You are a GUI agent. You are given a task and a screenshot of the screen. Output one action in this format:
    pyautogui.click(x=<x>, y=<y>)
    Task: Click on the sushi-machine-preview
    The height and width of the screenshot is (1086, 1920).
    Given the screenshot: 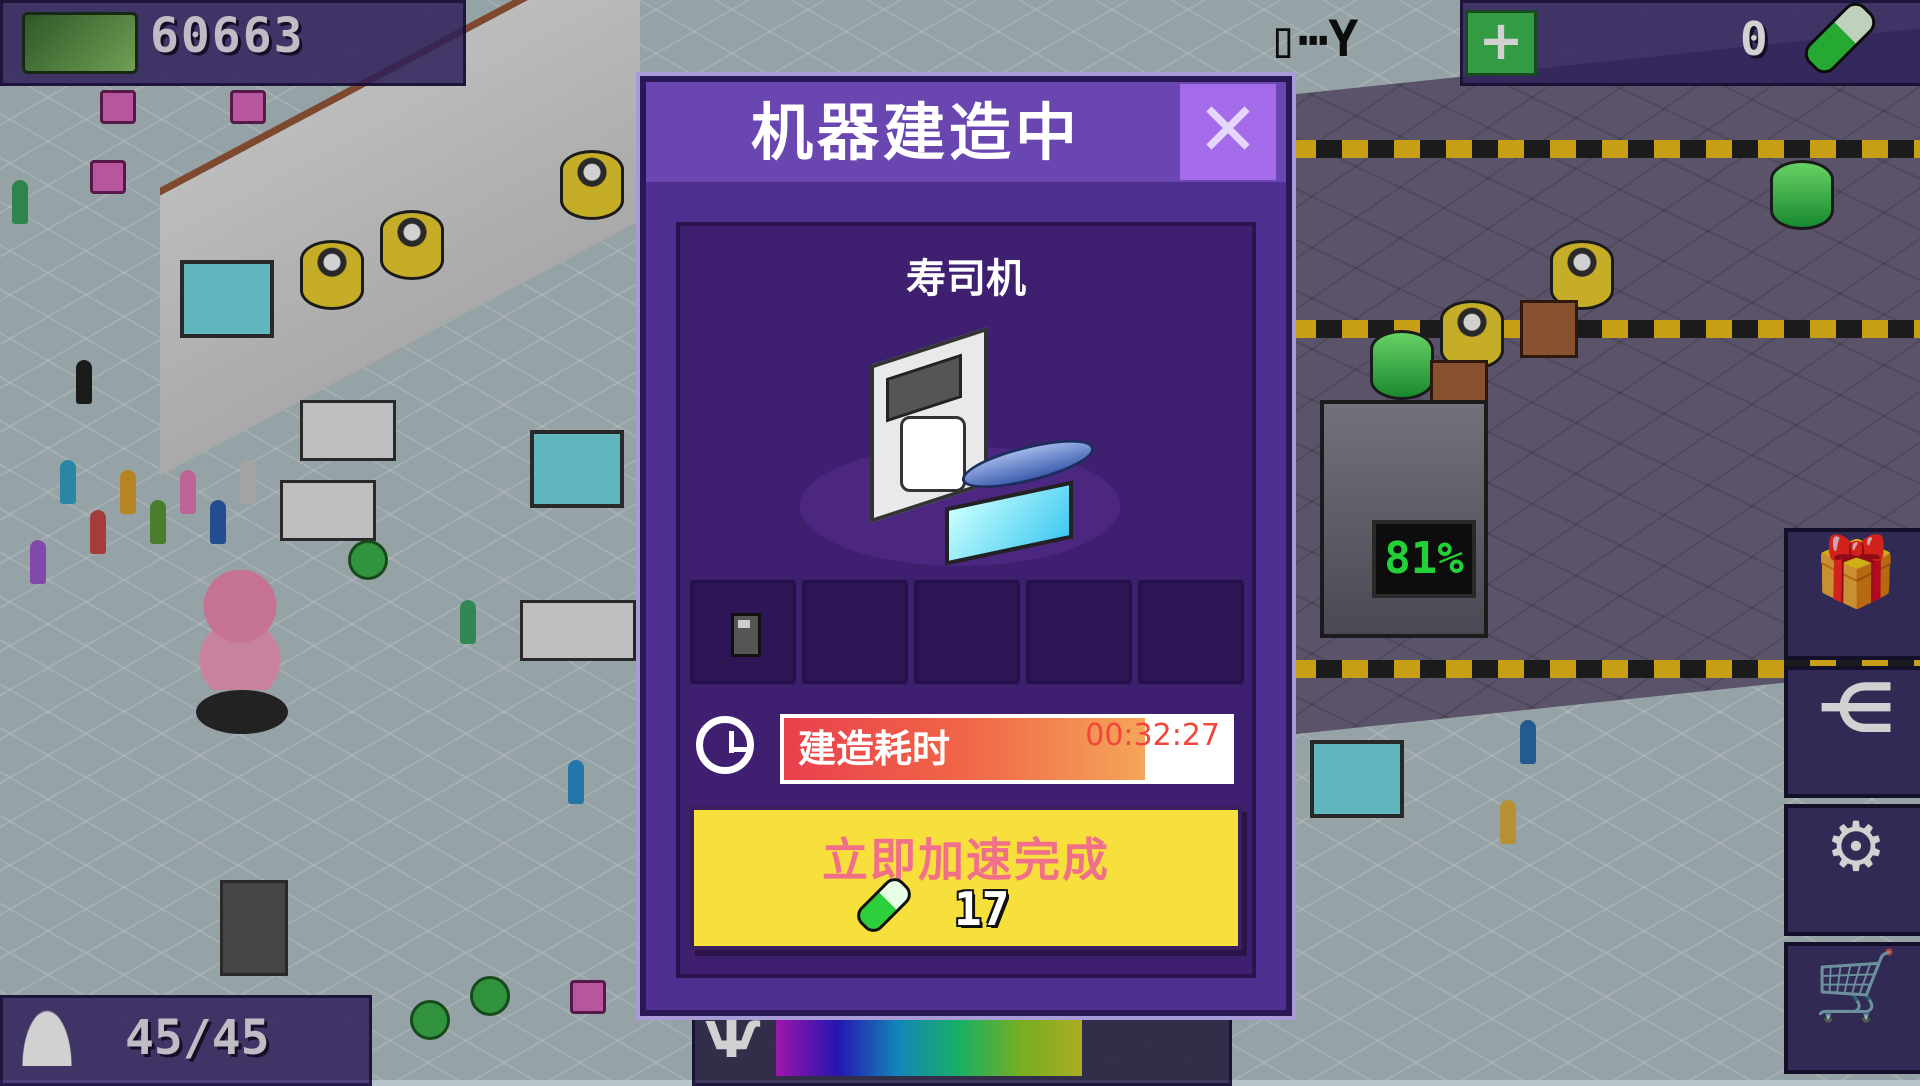 What is the action you would take?
    pyautogui.click(x=960, y=446)
    